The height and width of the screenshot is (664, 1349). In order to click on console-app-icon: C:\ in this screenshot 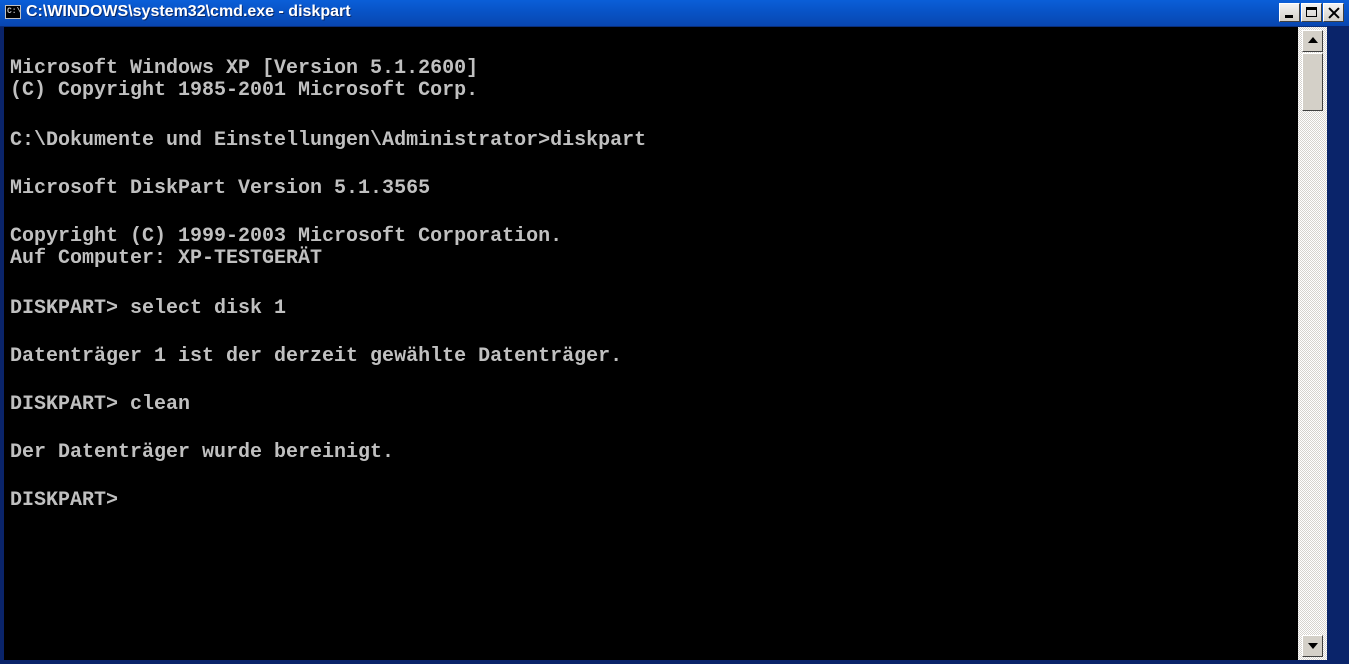, I will do `click(13, 12)`.